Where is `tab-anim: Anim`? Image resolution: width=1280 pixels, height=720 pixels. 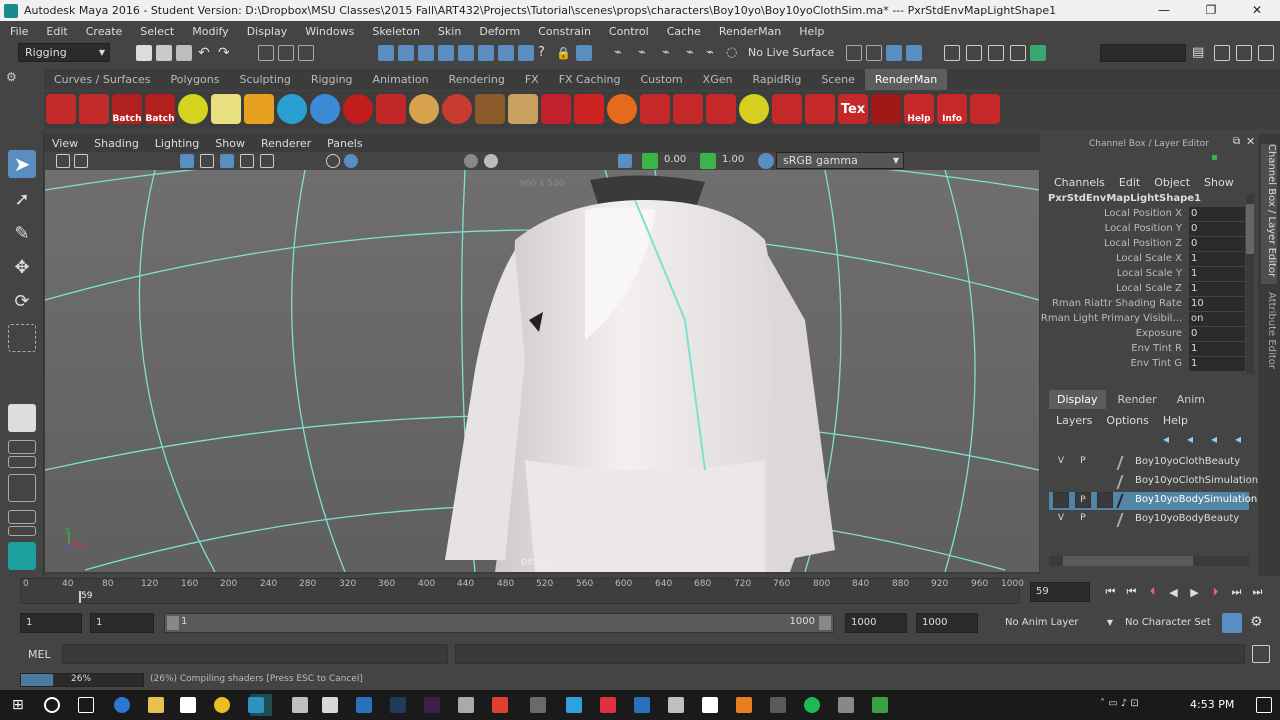 tab-anim: Anim is located at coordinates (1191, 399).